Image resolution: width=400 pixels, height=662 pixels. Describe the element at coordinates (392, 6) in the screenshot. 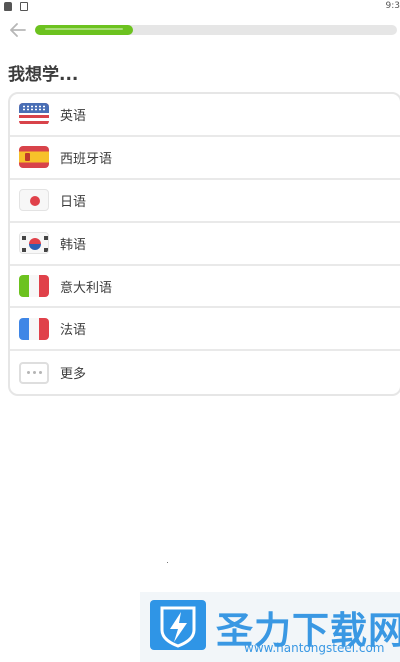

I see `status-time: 9:3` at that location.